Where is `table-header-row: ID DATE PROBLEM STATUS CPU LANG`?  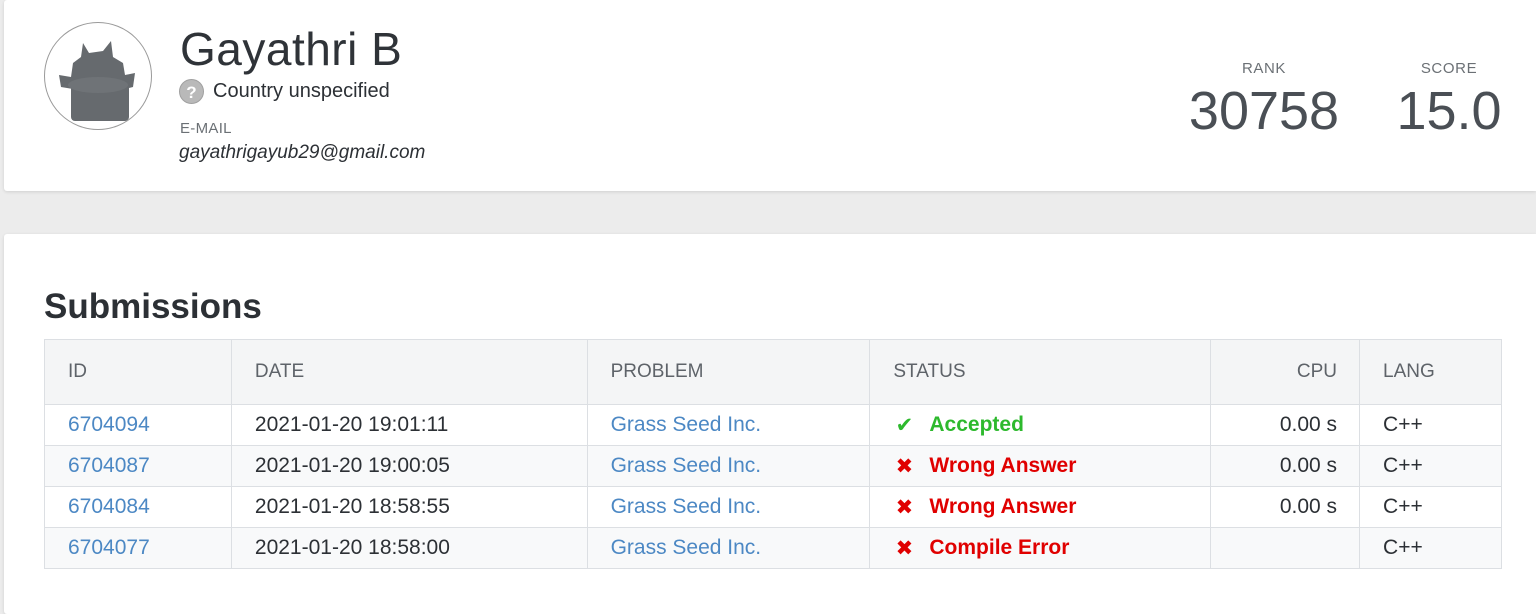
table-header-row: ID DATE PROBLEM STATUS CPU LANG is located at coordinates (773, 372).